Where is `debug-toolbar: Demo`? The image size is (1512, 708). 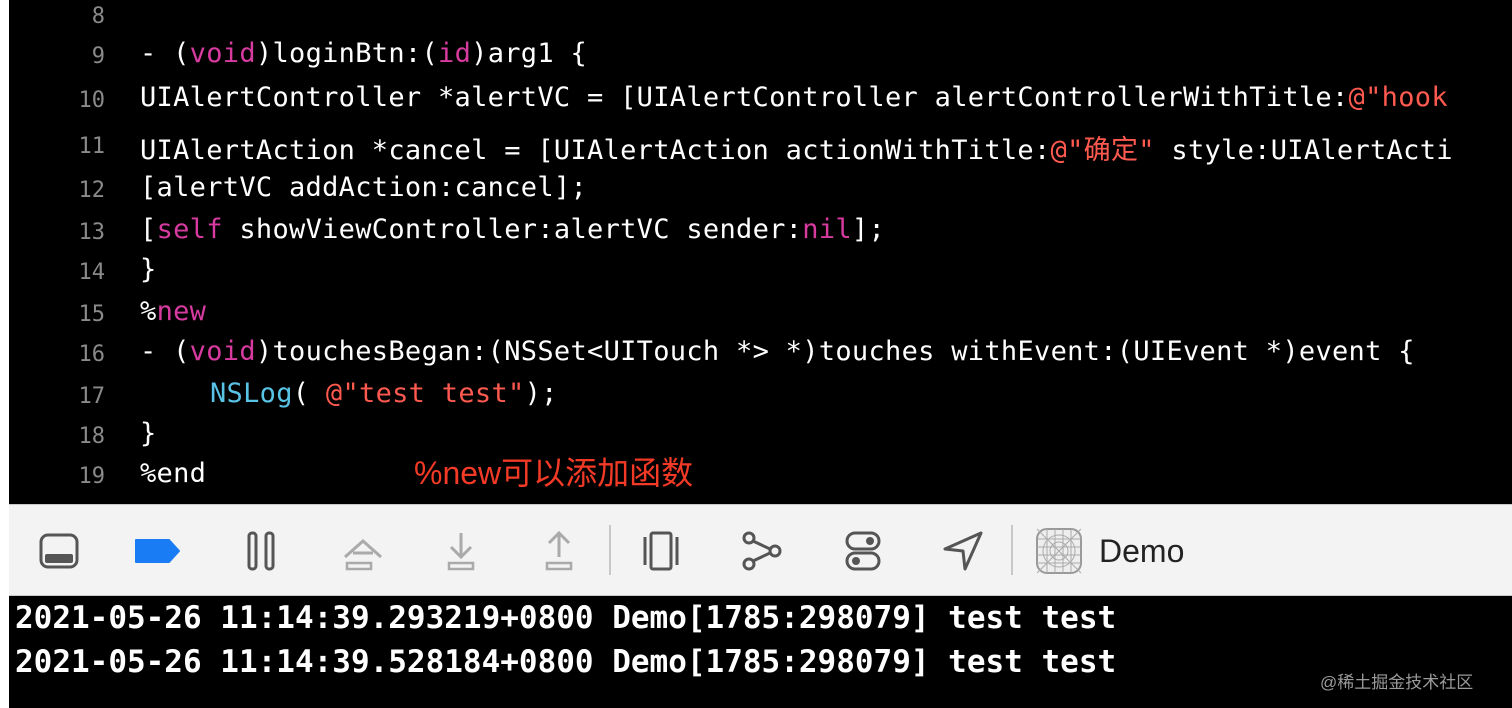 debug-toolbar: Demo is located at coordinates (760, 550).